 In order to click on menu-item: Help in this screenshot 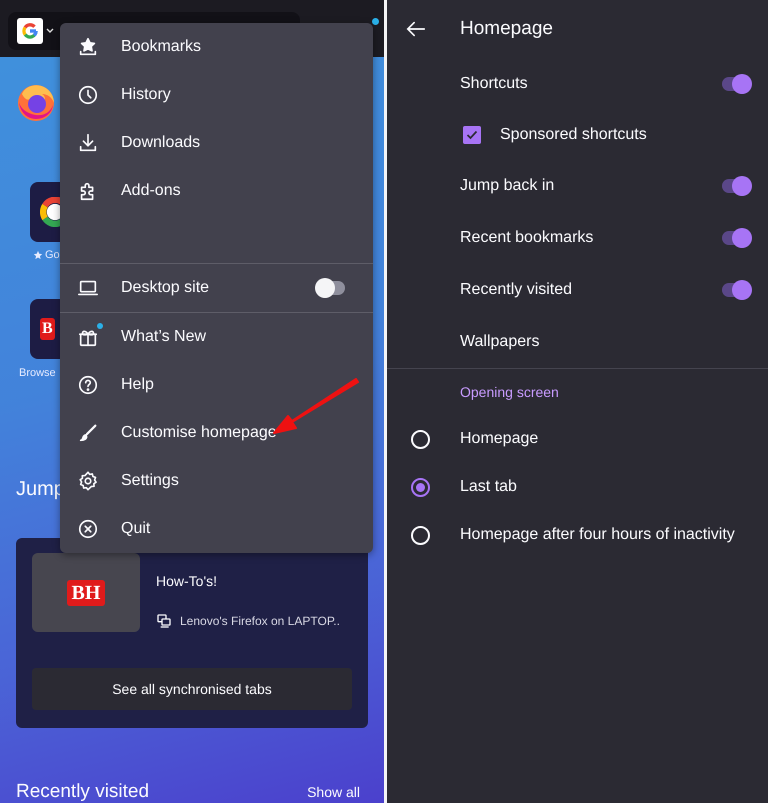, I will do `click(216, 385)`.